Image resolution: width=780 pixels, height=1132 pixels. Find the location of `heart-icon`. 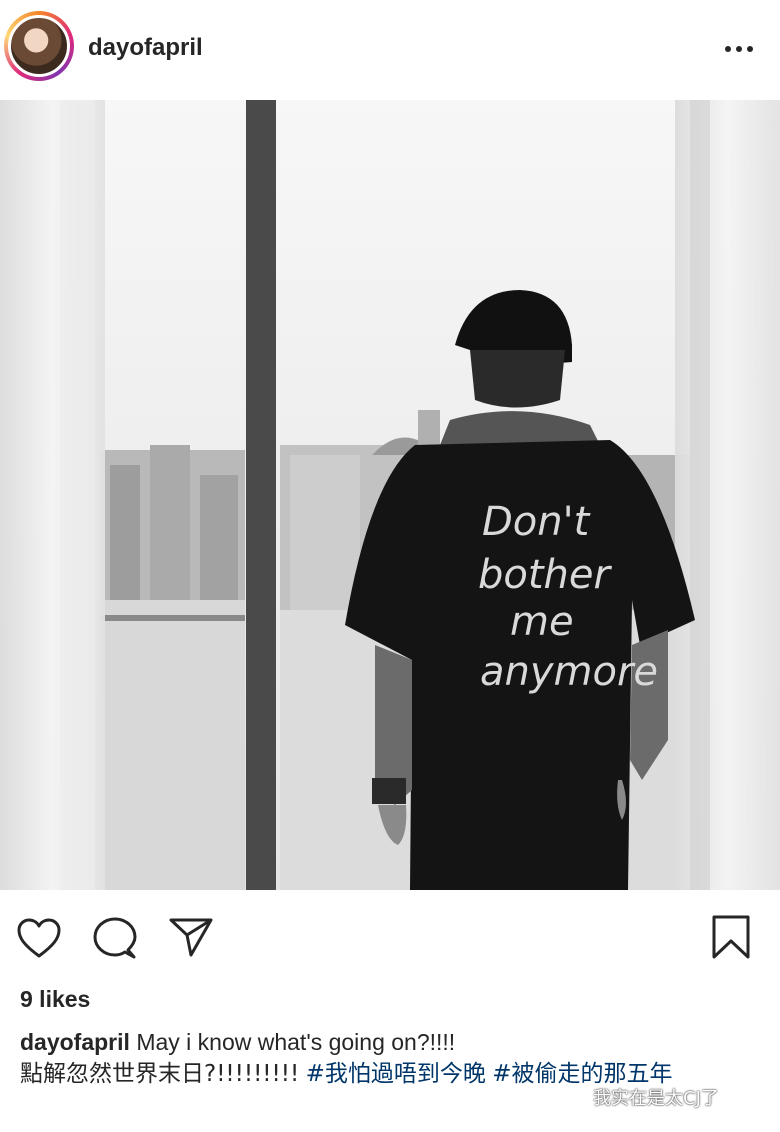

heart-icon is located at coordinates (39, 938).